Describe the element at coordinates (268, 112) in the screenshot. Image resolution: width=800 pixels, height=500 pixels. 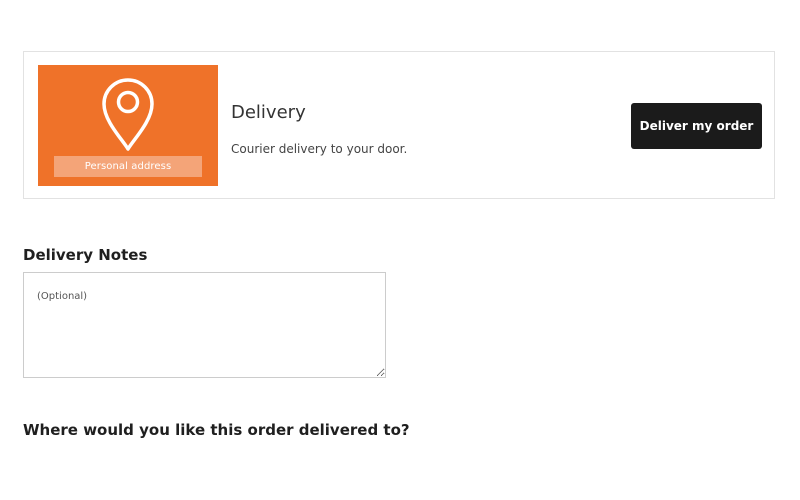
I see `delivery-option-title: Delivery` at that location.